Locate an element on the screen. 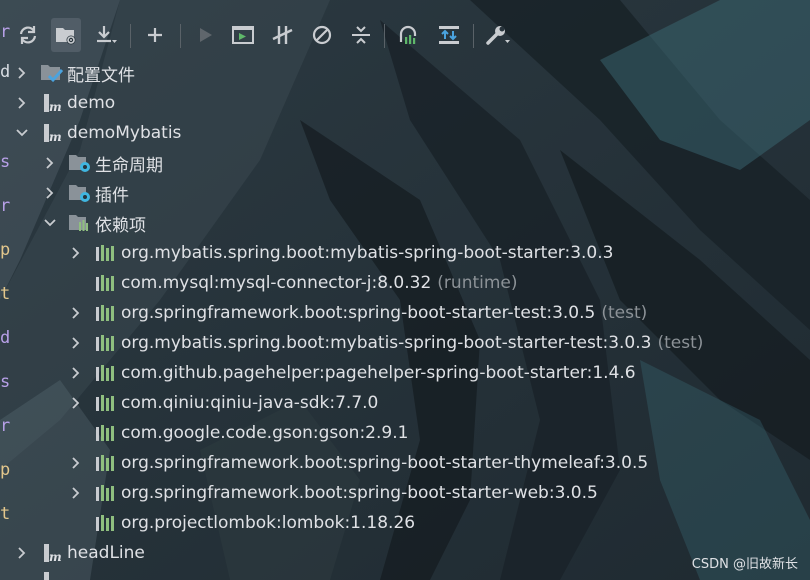  tree-node-dependencies: 依赖项 is located at coordinates (93, 223).